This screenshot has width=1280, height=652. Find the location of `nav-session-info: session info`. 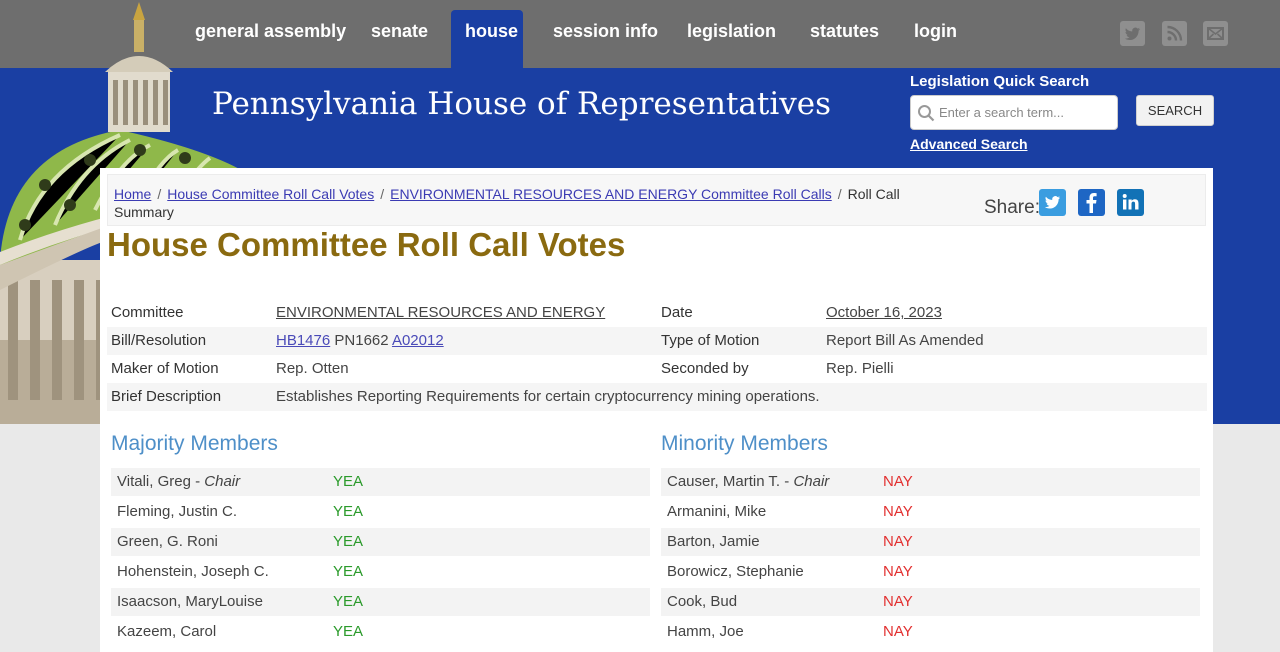

nav-session-info: session info is located at coordinates (605, 39).